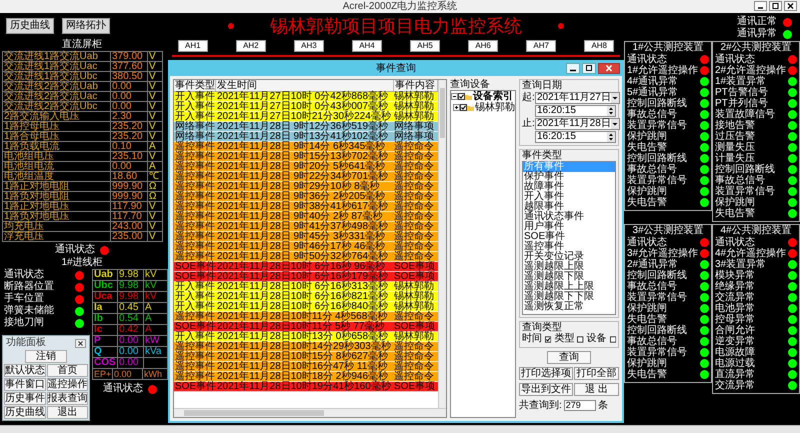 This screenshot has height=433, width=800. I want to click on table-row: 开入事件 2021年11月28日10时 6分16秒840毫秒 锡林郭勒, so click(306, 307).